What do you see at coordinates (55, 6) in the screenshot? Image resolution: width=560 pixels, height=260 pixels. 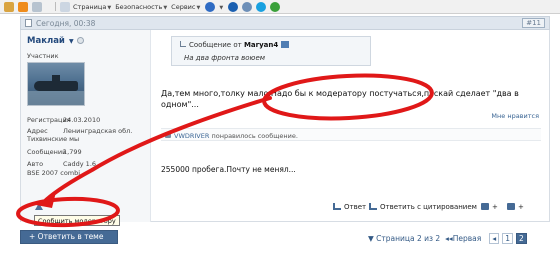 I see `toolbar-divider` at bounding box center [55, 6].